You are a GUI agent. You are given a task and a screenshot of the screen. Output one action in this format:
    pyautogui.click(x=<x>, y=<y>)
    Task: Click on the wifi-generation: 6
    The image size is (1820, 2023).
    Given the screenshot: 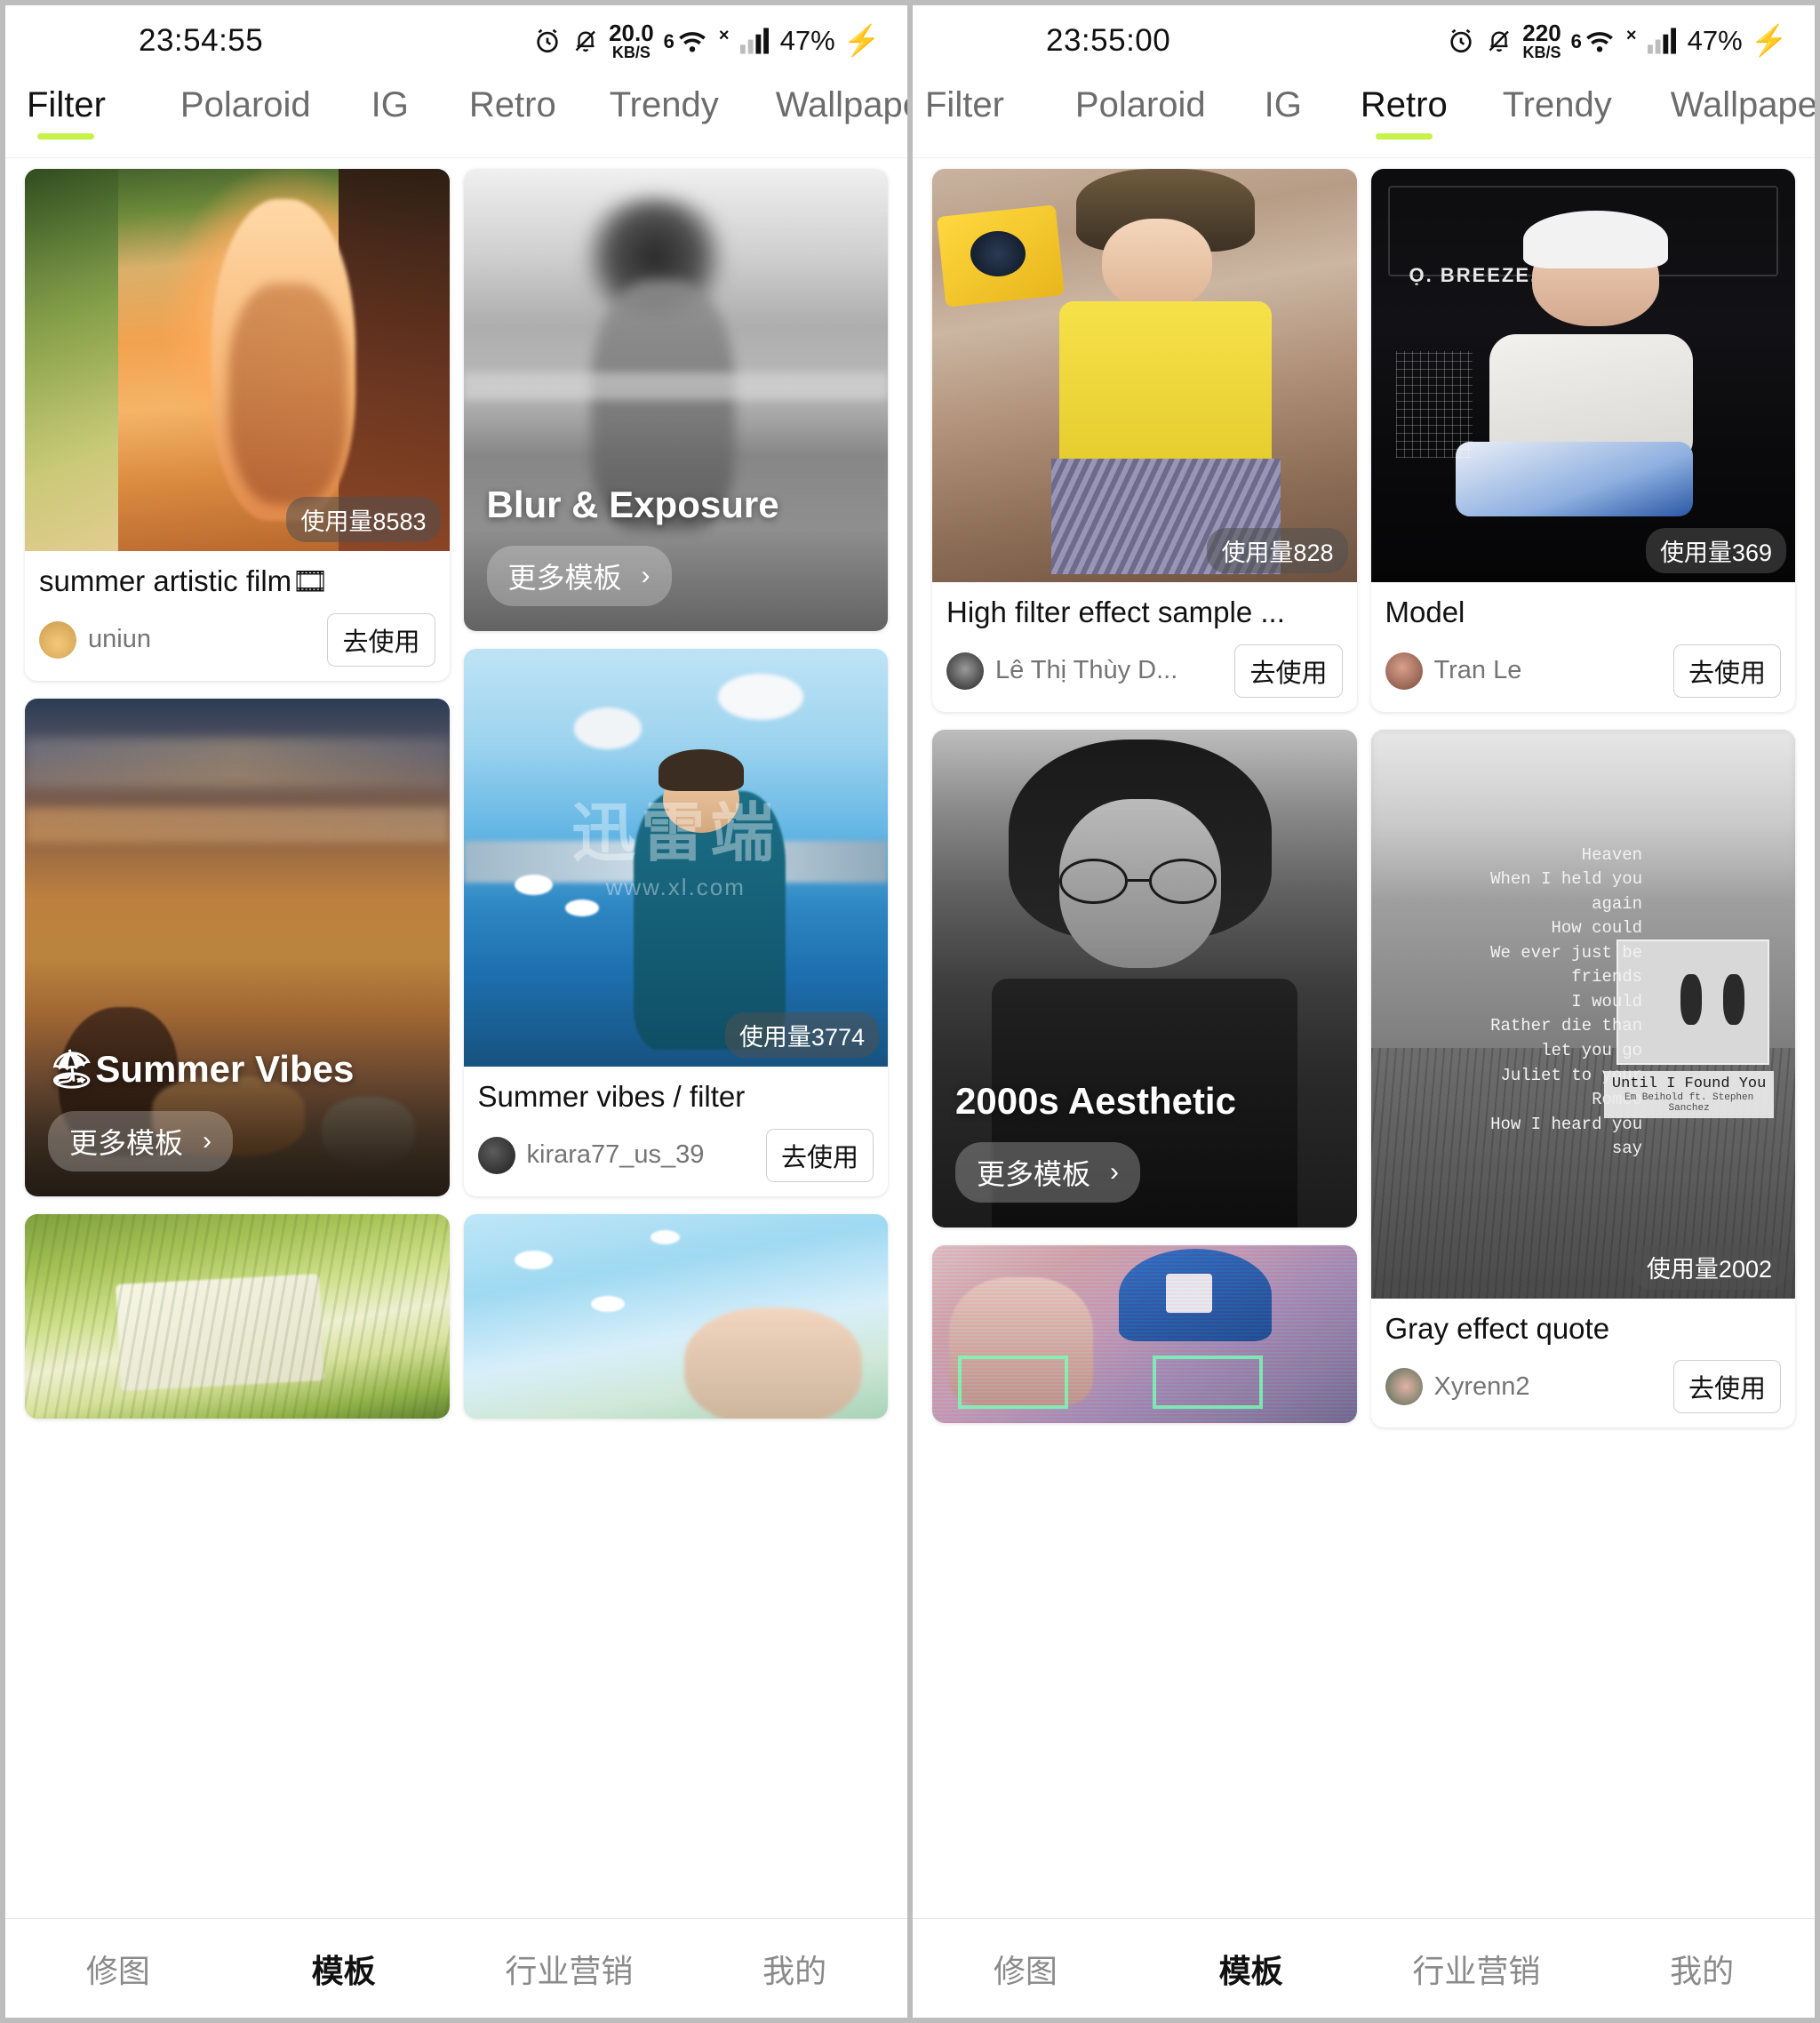 What is the action you would take?
    pyautogui.click(x=1576, y=41)
    